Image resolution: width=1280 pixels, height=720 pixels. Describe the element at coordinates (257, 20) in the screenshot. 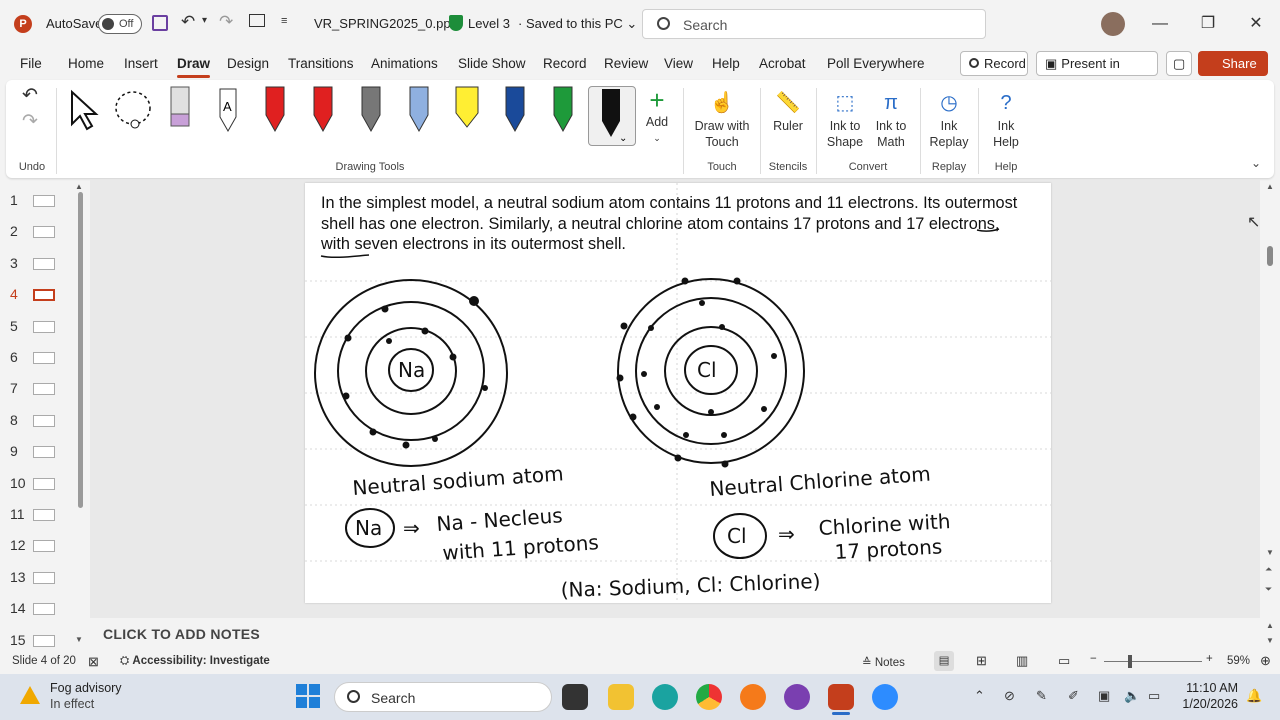

I see `present-icon` at that location.